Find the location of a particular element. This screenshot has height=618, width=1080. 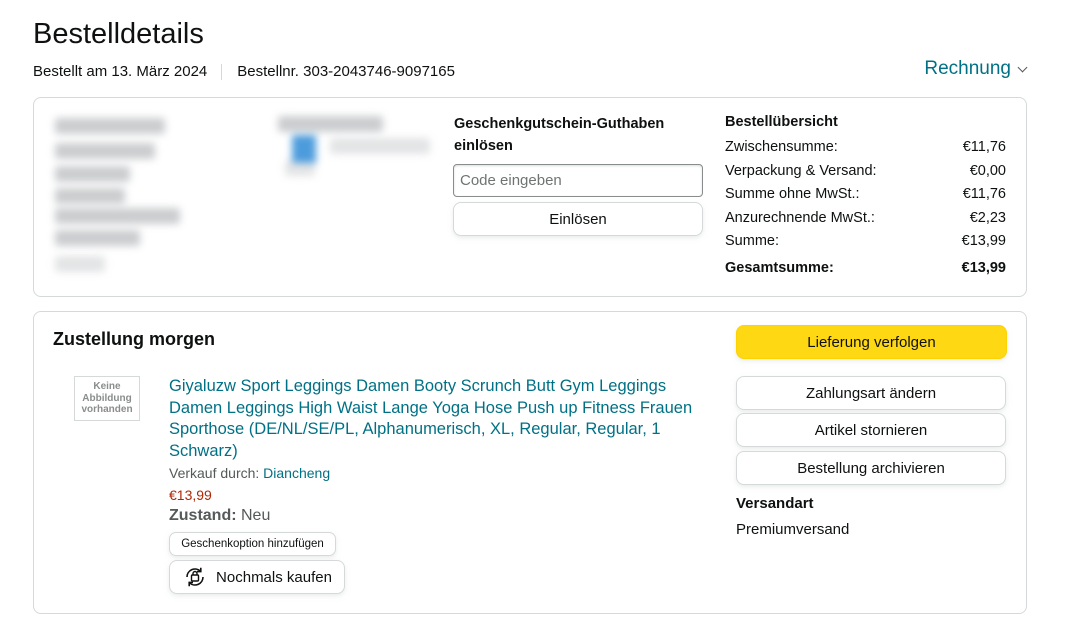

order-summary-title: Bestellübersicht is located at coordinates (781, 122).